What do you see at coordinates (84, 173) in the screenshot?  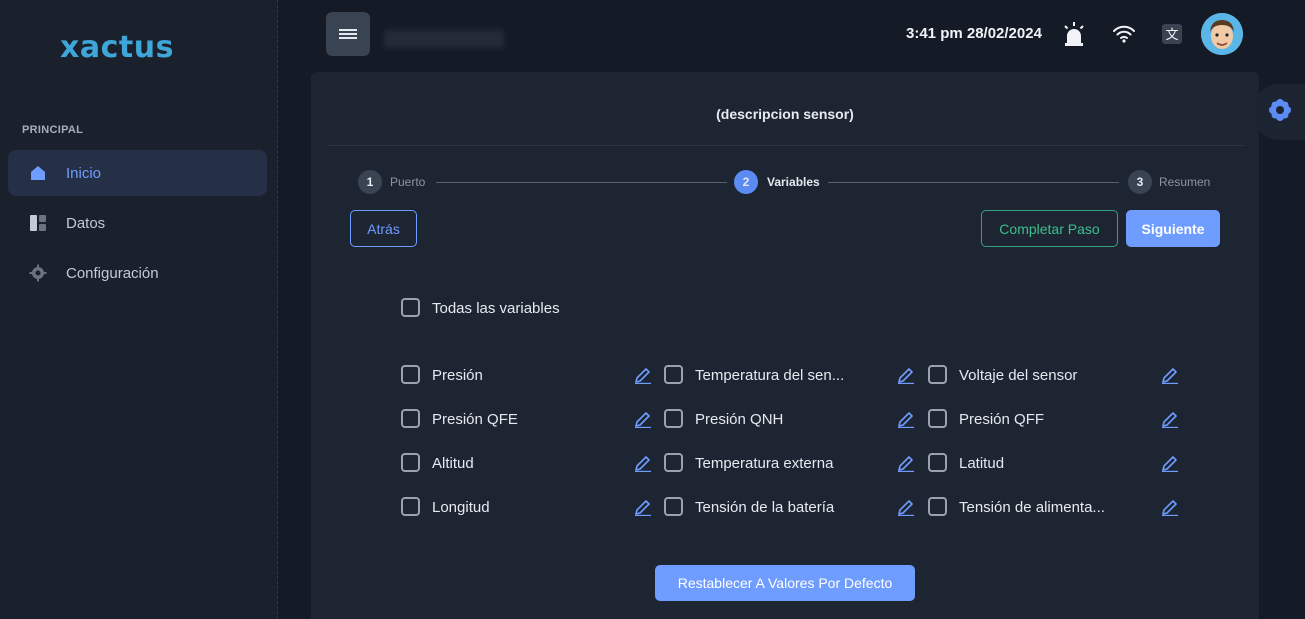 I see `sidebar-item-label: Inicio` at bounding box center [84, 173].